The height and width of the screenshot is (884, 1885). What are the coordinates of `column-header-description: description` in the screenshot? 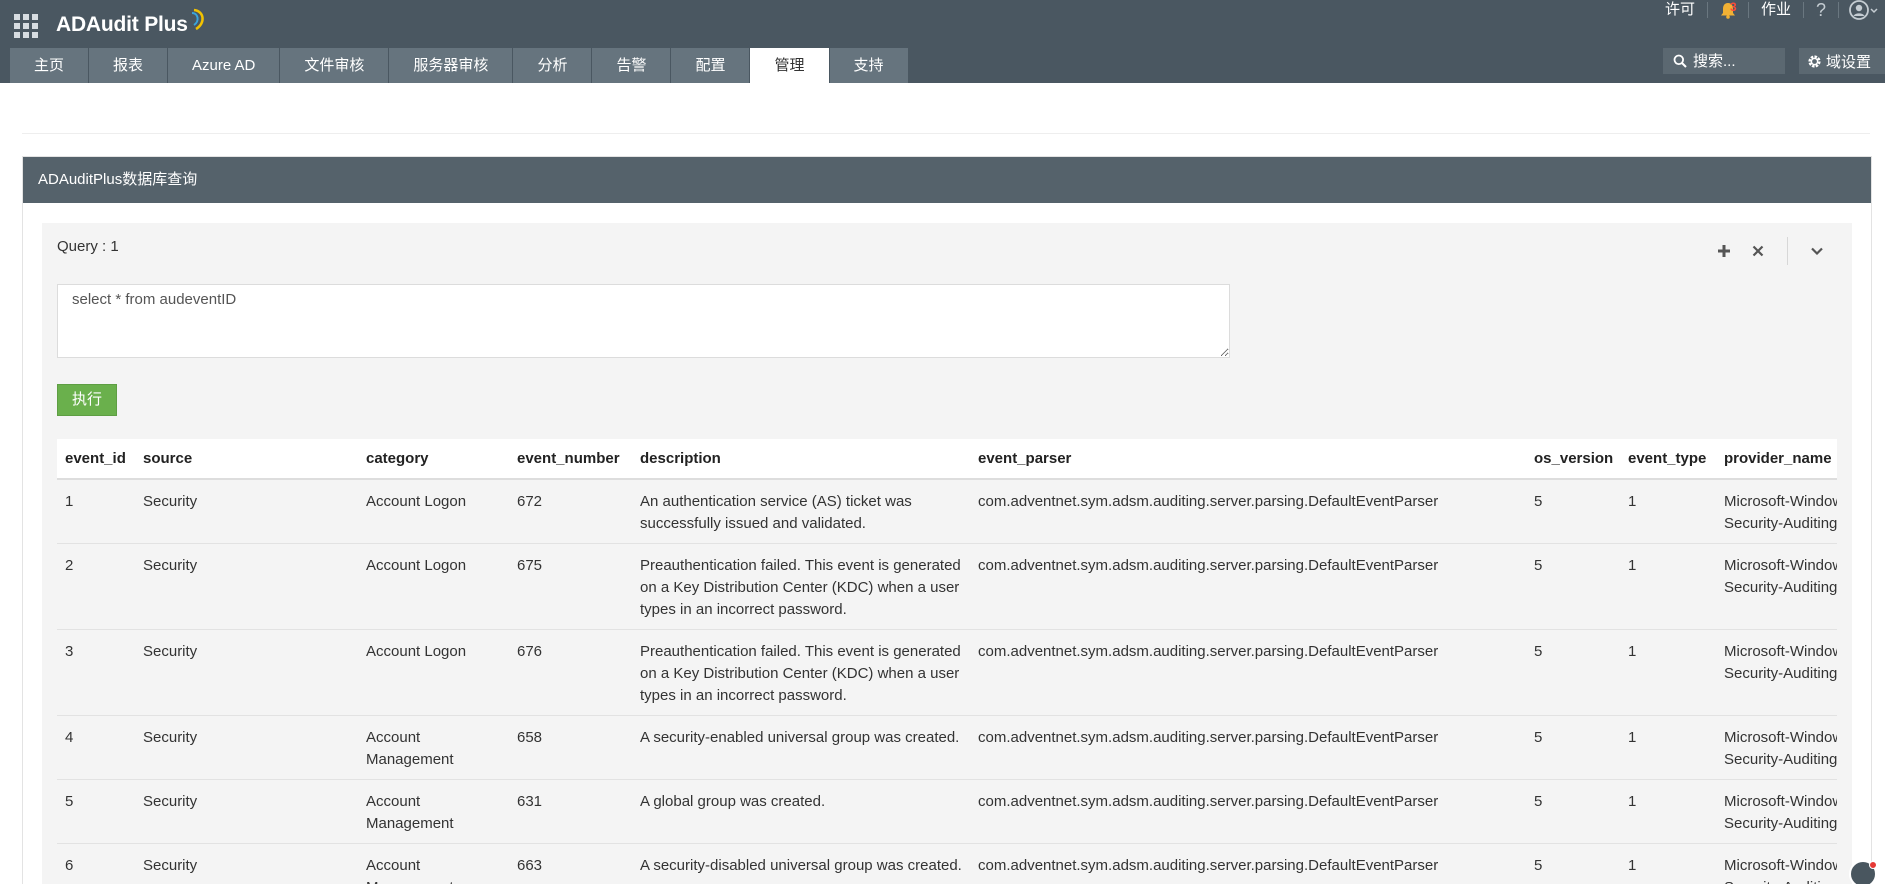 It's located at (801, 459).